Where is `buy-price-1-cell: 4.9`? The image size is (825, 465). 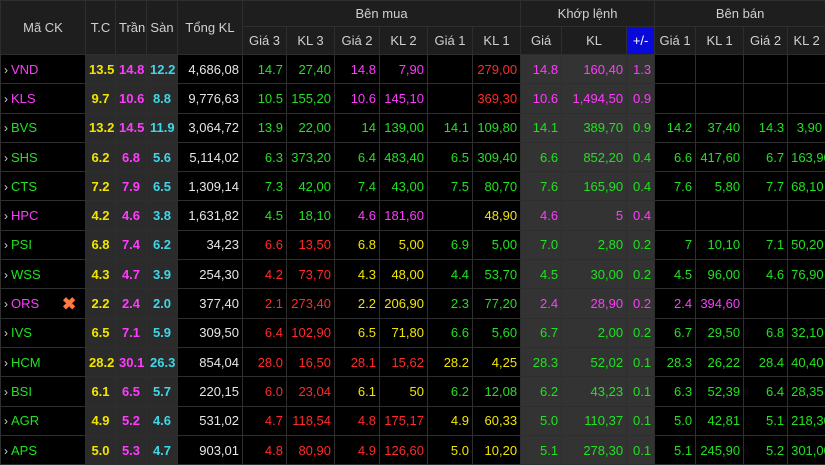 buy-price-1-cell: 4.9 is located at coordinates (450, 420).